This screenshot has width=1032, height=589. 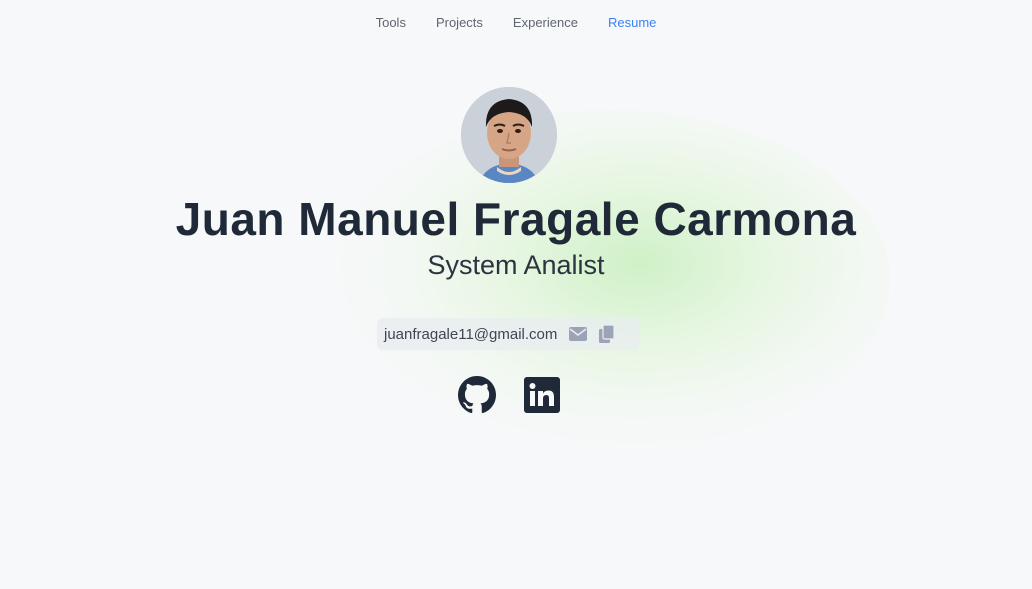 I want to click on mail-icon, so click(x=578, y=334).